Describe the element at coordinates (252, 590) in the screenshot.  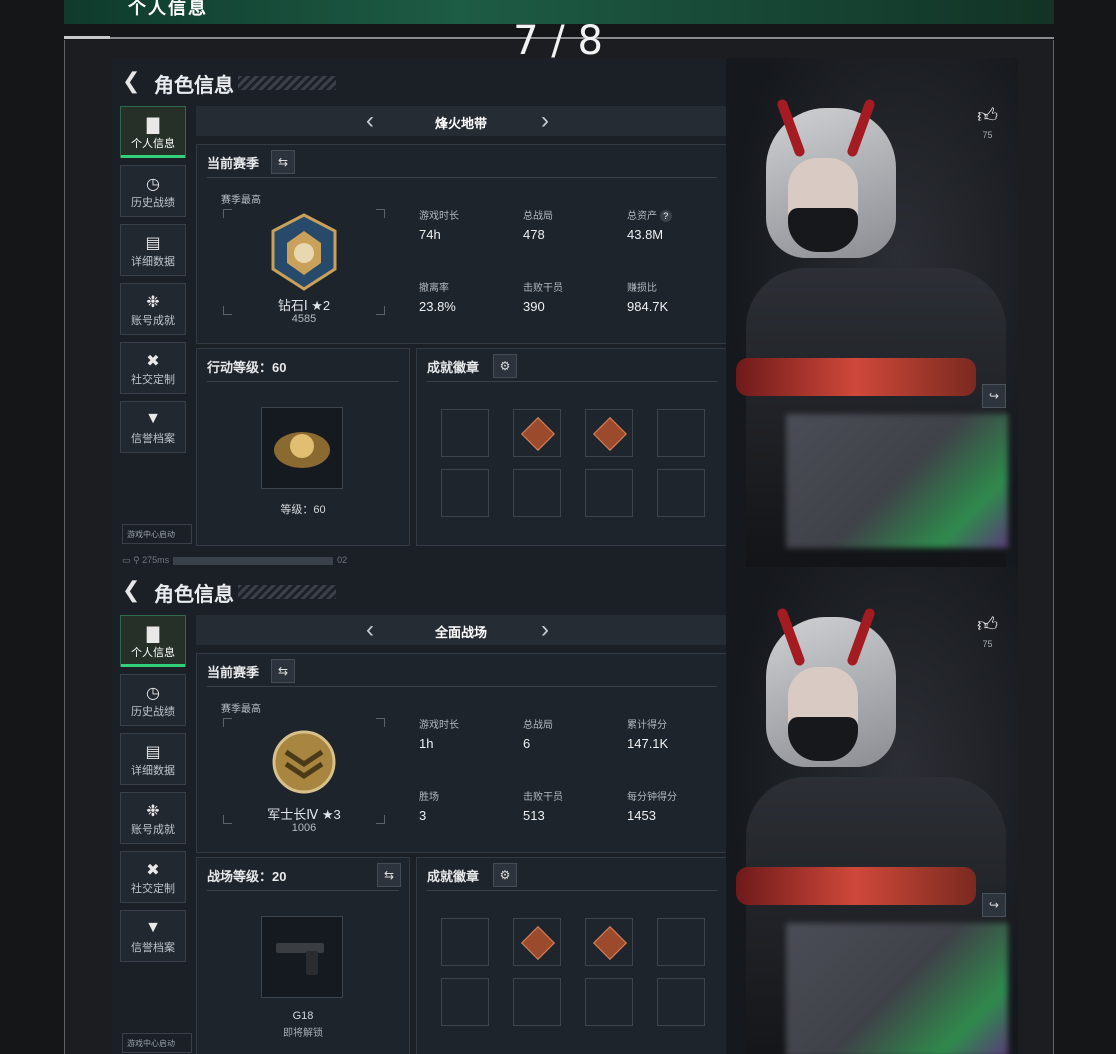
I see `page-header: ❮ 角色信息` at that location.